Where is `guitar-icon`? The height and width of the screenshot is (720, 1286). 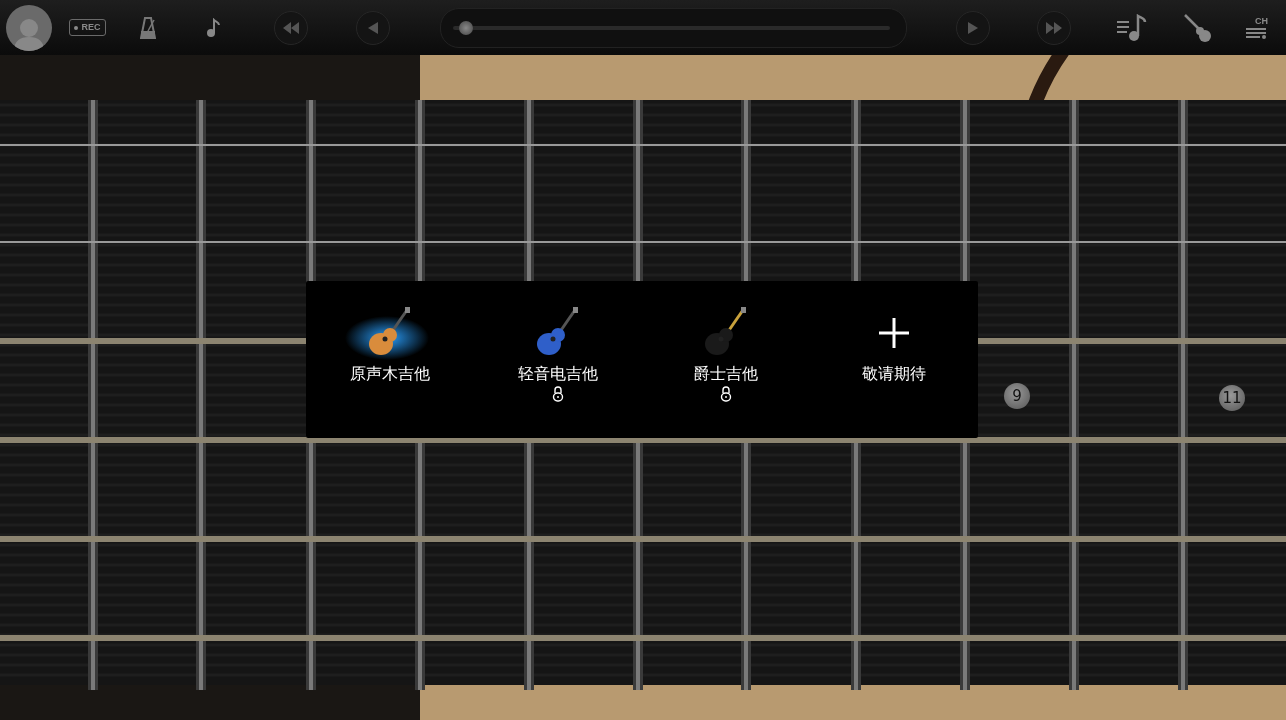
guitar-icon is located at coordinates (1197, 27).